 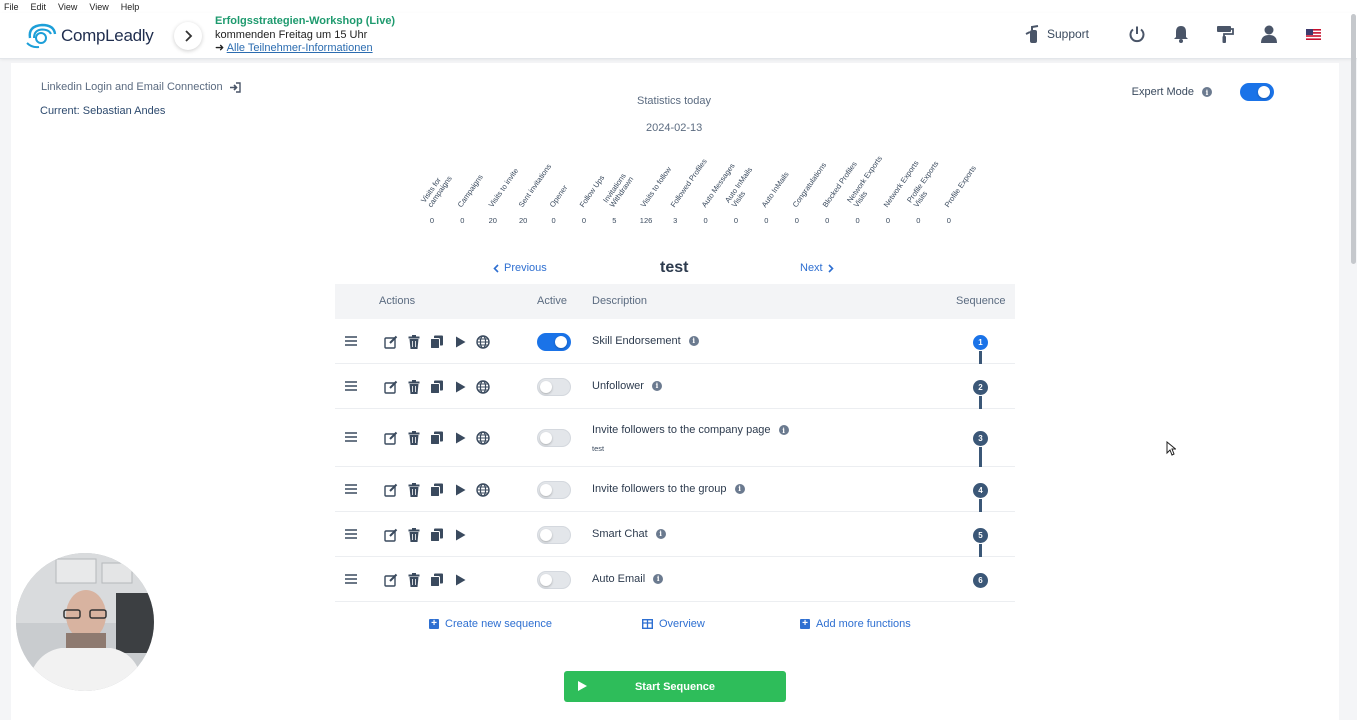 I want to click on add-functions-link: + Add more functions, so click(x=855, y=624).